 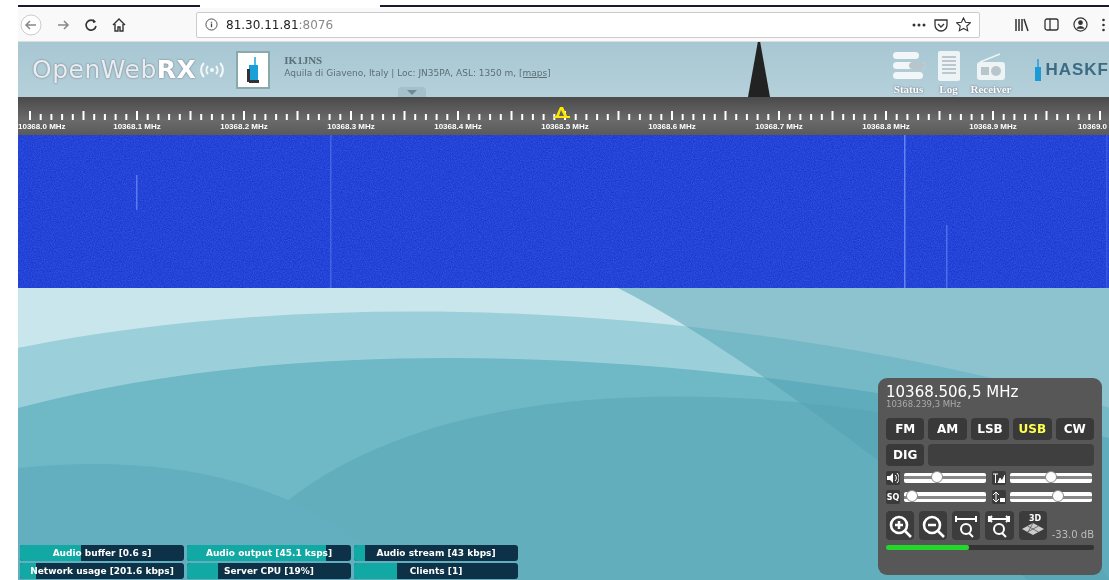 What do you see at coordinates (269, 553) in the screenshot?
I see `status-bar: Audio output [45.1 ksps]` at bounding box center [269, 553].